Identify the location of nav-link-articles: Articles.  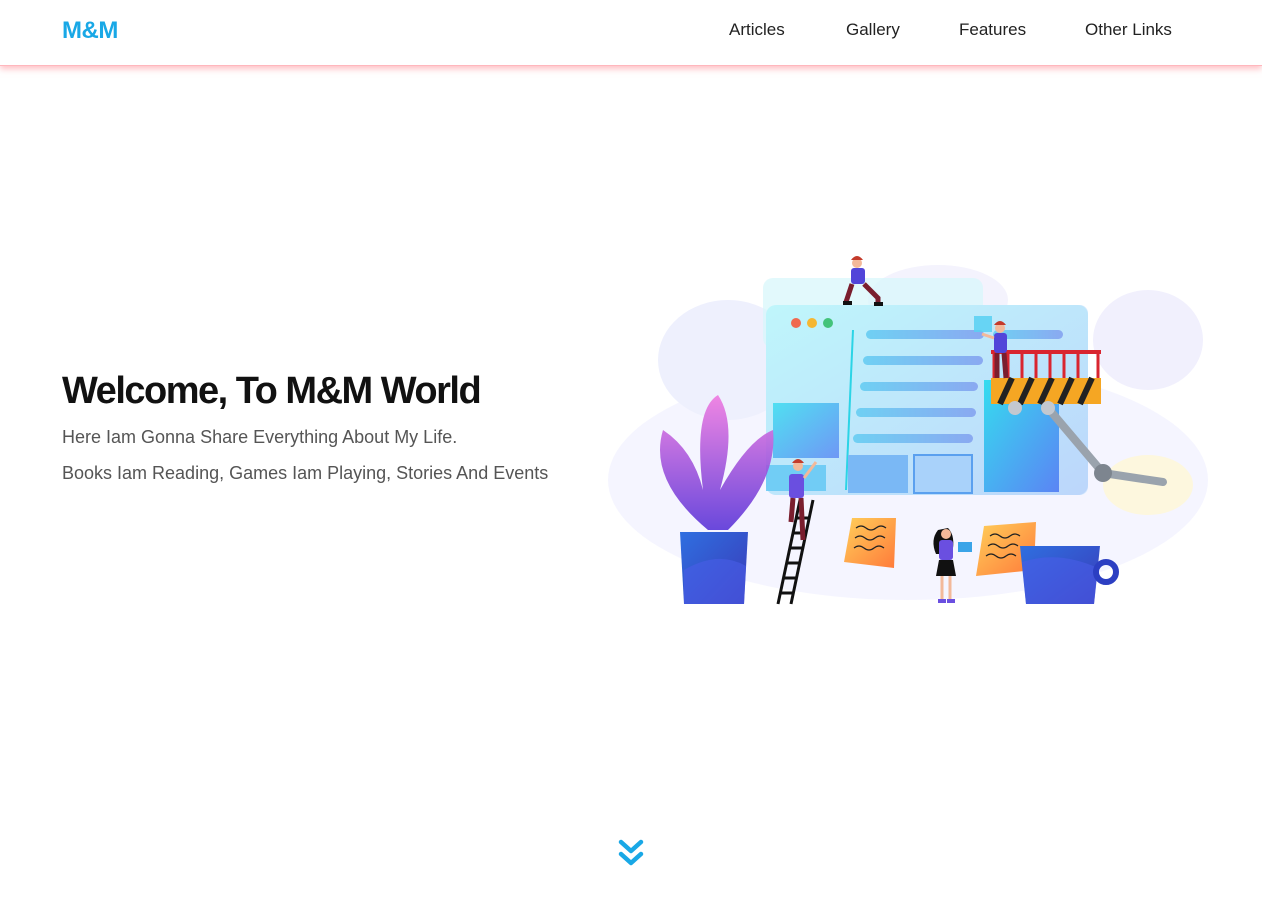
(757, 30).